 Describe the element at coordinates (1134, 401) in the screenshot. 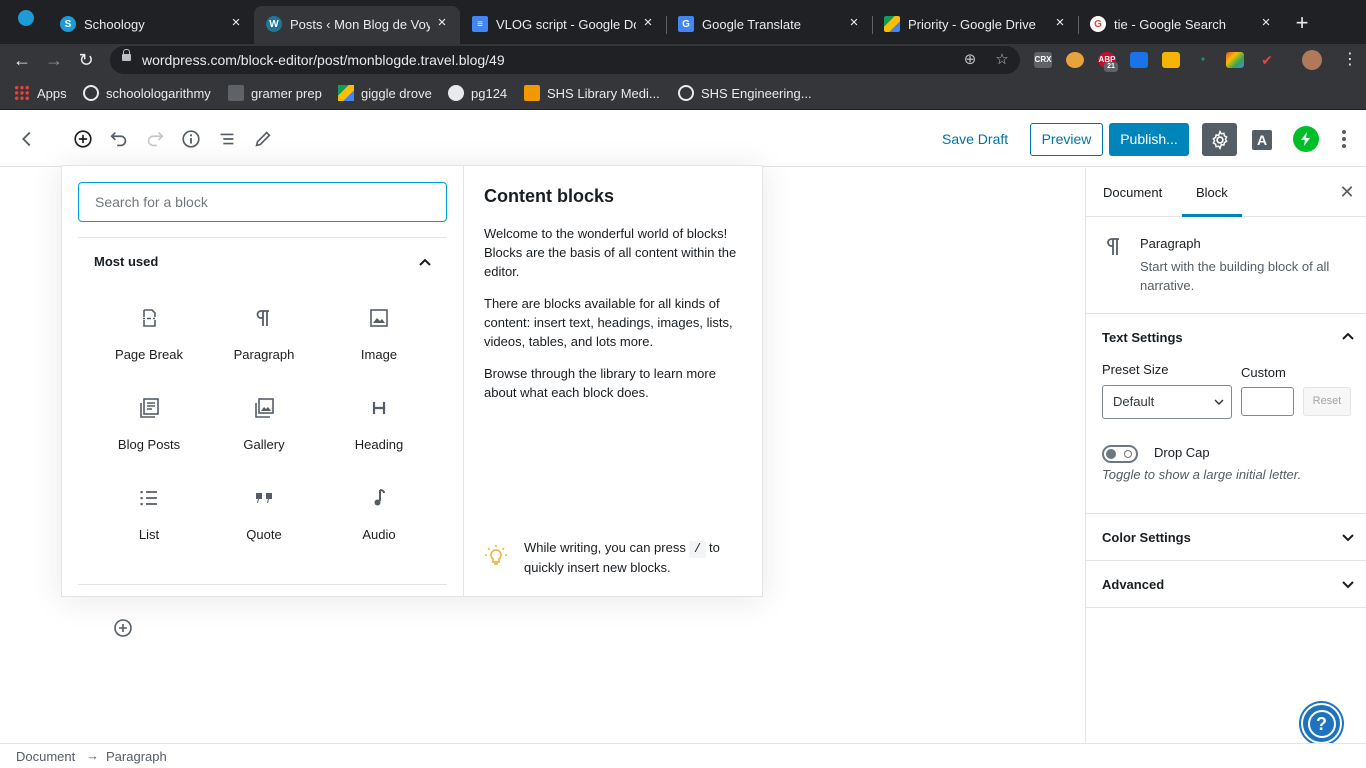

I see `preset-size-value: Default` at that location.